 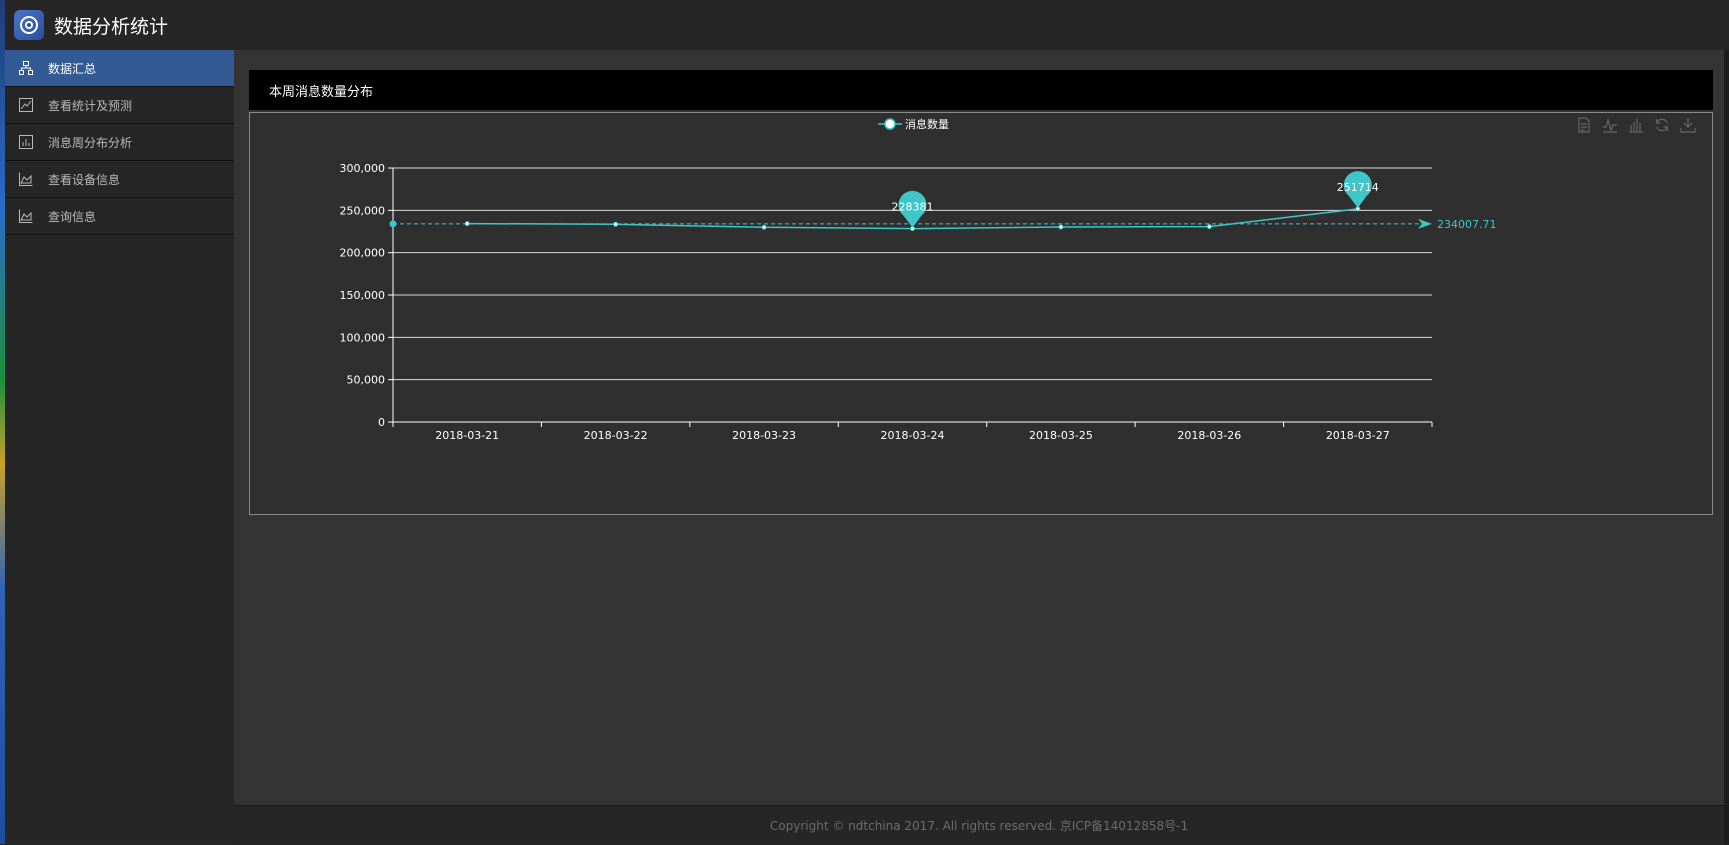 I want to click on x-tick-label: 2018-03-24, so click(x=913, y=435).